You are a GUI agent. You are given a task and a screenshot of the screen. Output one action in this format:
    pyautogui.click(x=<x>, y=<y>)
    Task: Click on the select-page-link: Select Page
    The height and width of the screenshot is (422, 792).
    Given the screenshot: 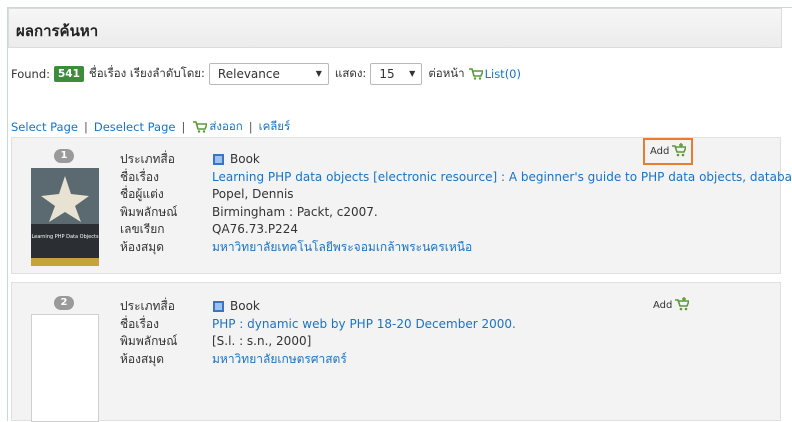 What is the action you would take?
    pyautogui.click(x=44, y=127)
    